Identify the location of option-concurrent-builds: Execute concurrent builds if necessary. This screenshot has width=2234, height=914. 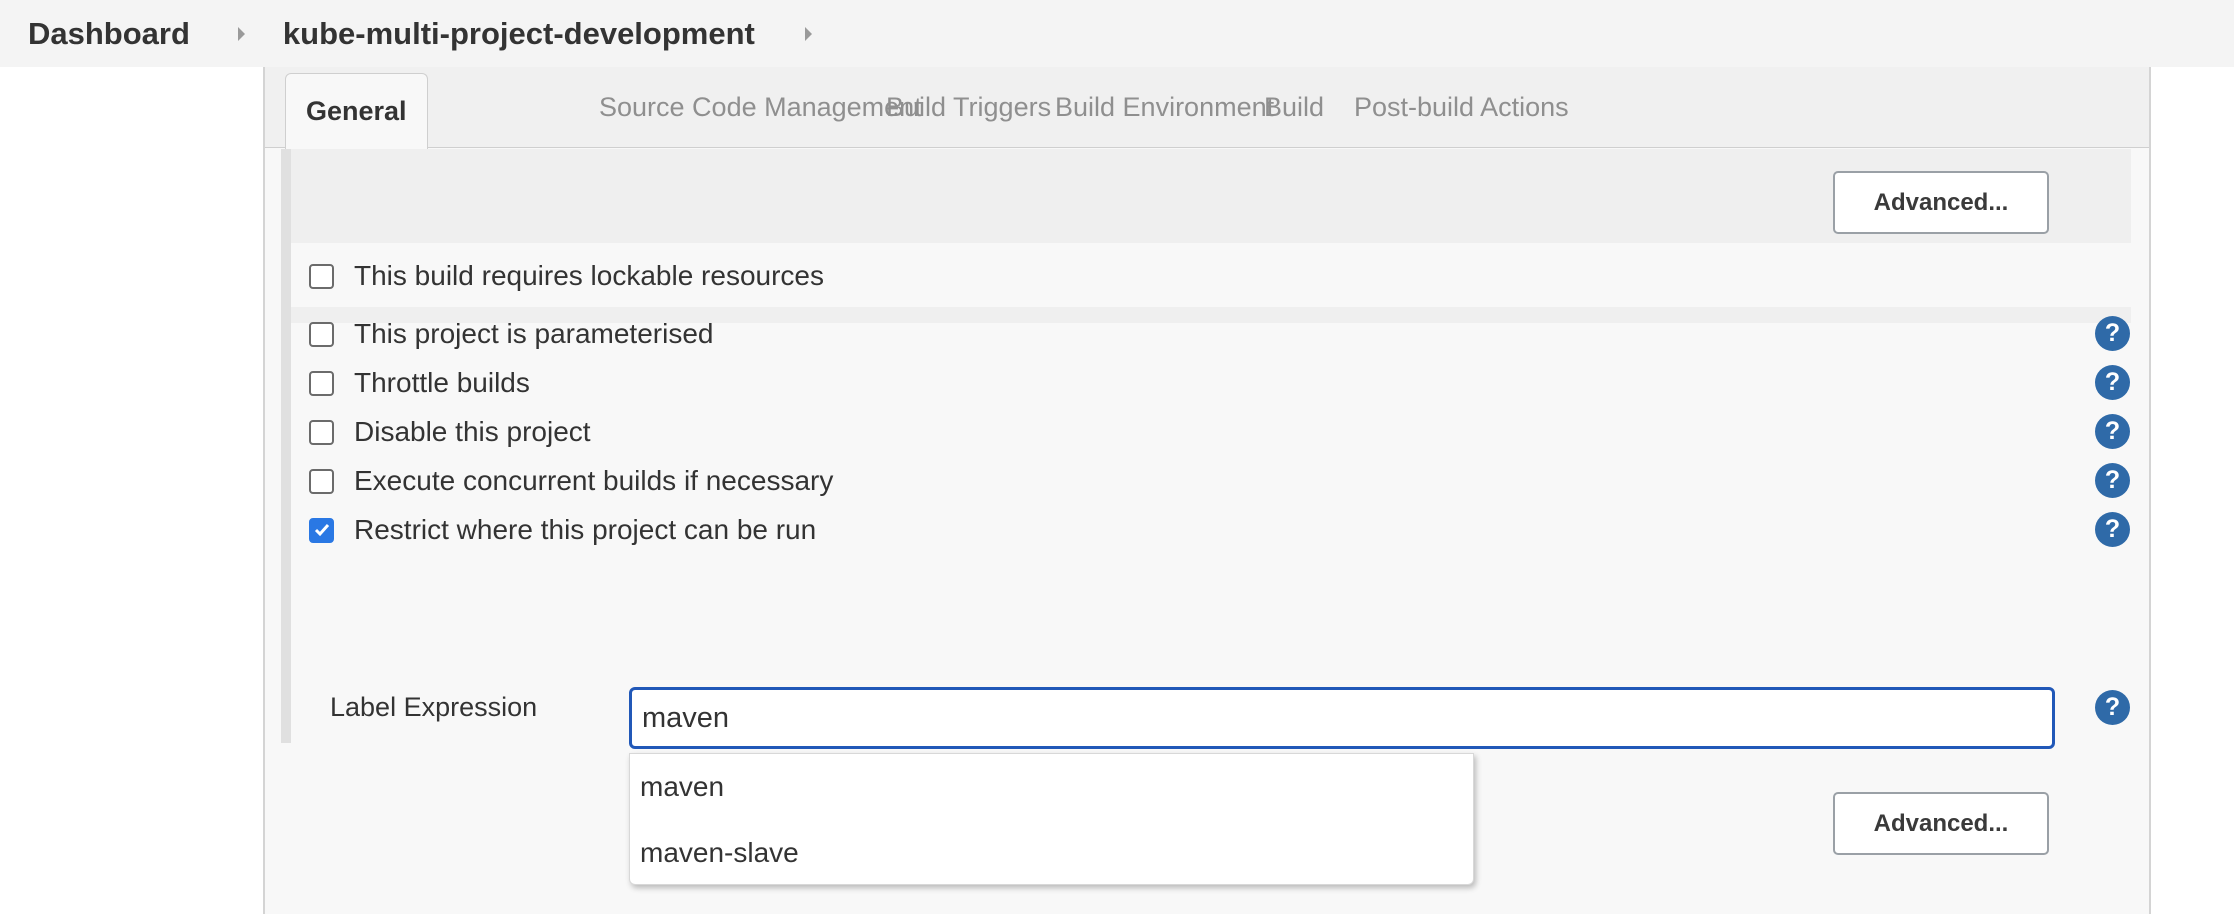
(571, 481).